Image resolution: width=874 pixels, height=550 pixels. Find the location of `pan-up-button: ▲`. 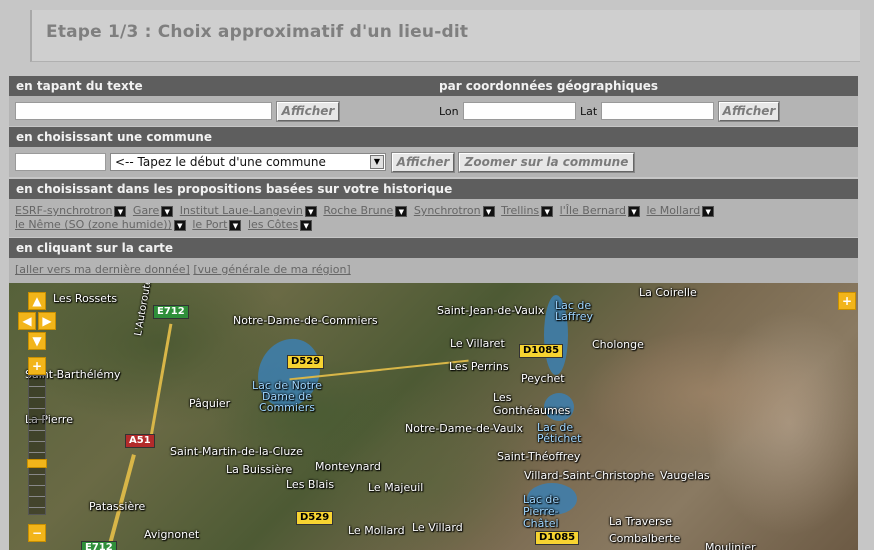

pan-up-button: ▲ is located at coordinates (37, 301).